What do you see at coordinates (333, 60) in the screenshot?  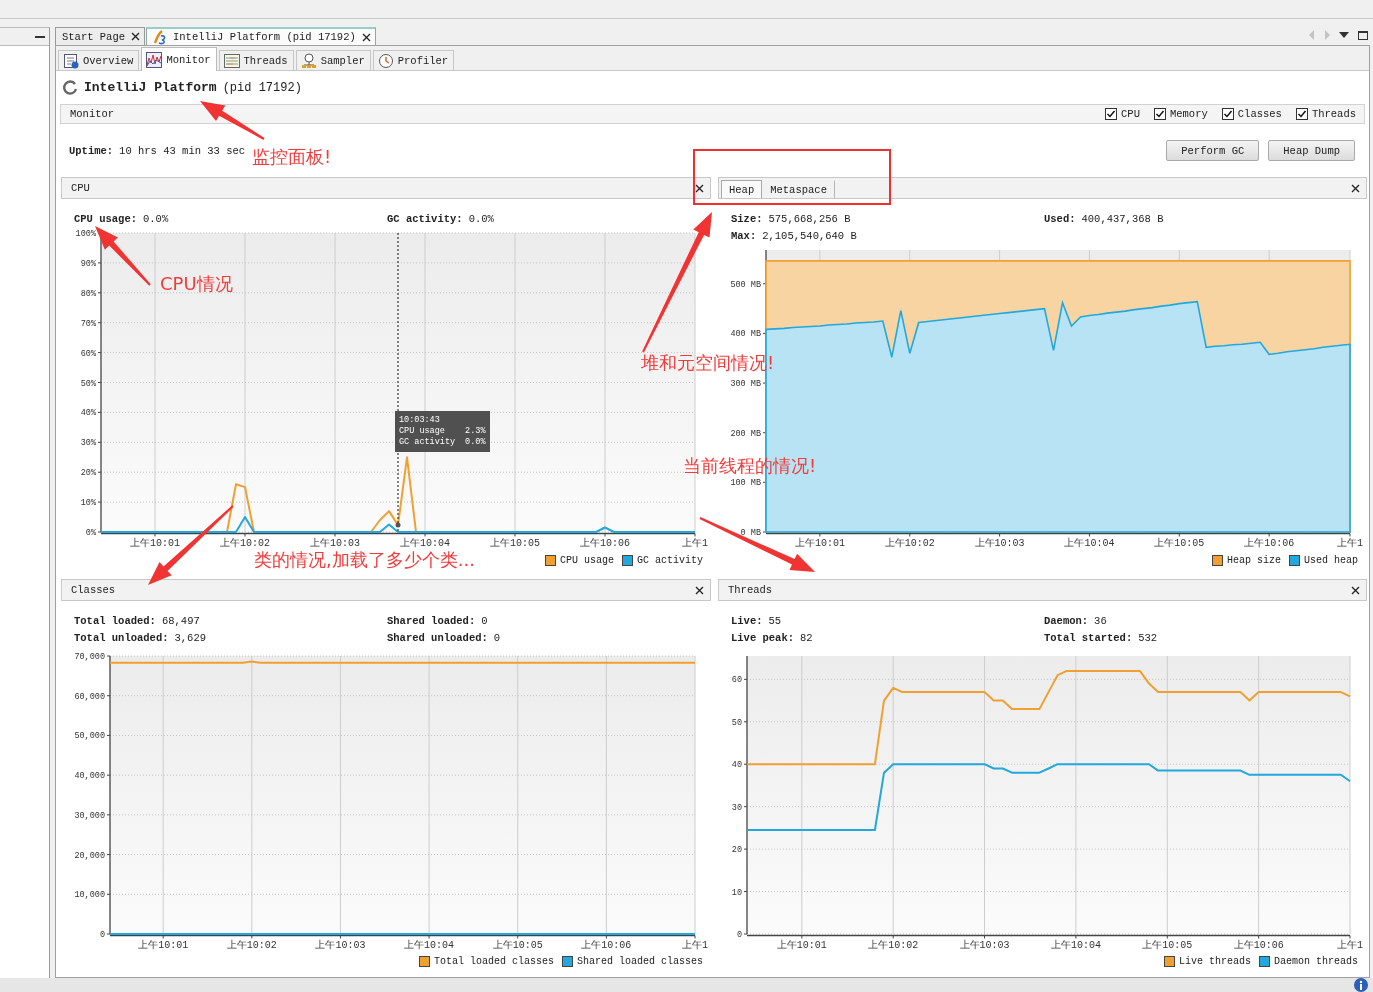 I see `view-tab: Sampler` at bounding box center [333, 60].